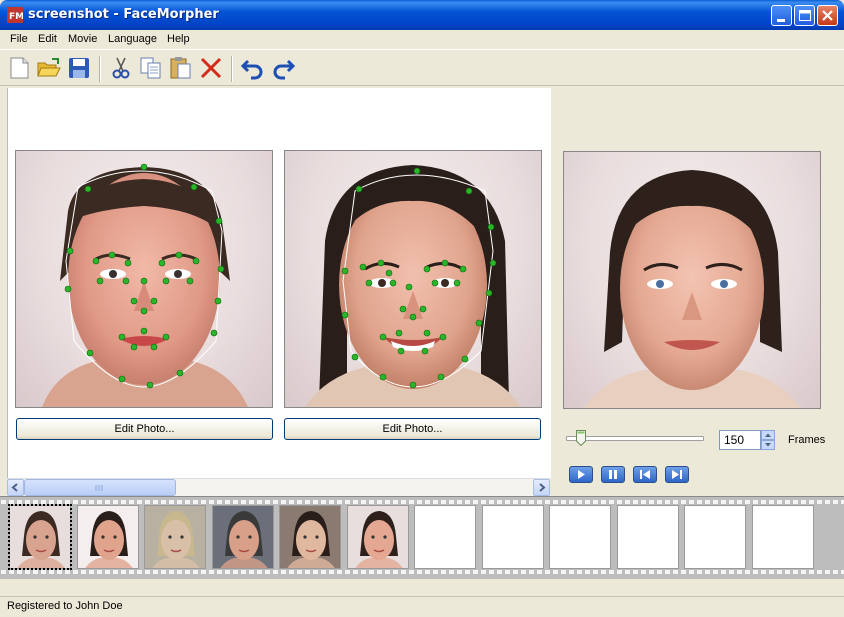 The width and height of the screenshot is (844, 617). Describe the element at coordinates (781, 15) in the screenshot. I see `minimize-button` at that location.